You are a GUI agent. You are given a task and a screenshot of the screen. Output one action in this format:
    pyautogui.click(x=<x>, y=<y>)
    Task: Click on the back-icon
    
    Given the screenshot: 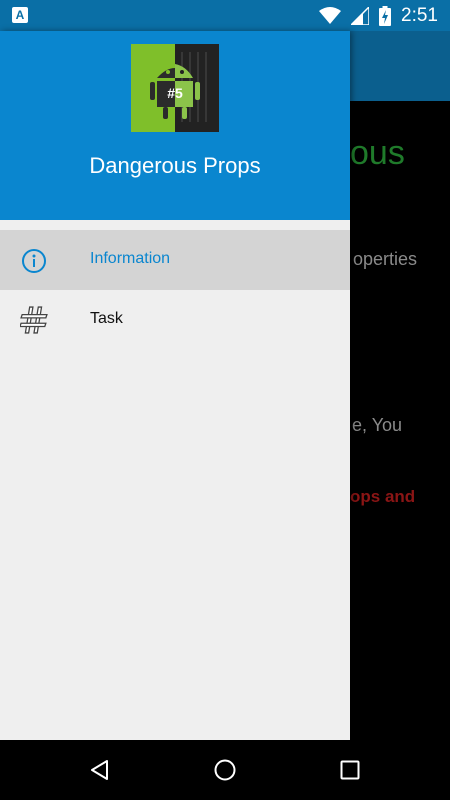 What is the action you would take?
    pyautogui.click(x=100, y=770)
    